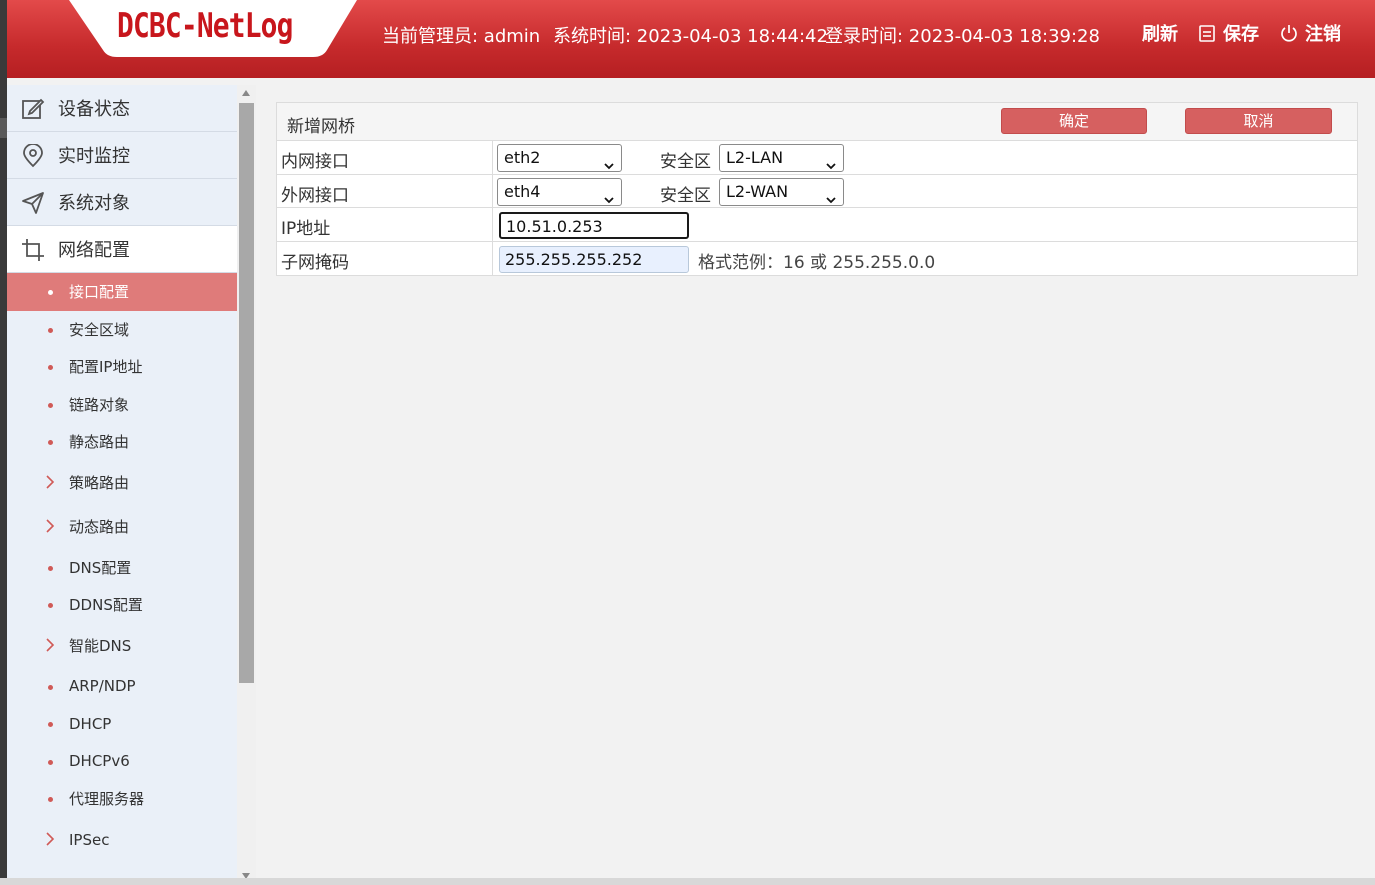  I want to click on sidebar-item-smart-dns: 智能DNS, so click(122, 646).